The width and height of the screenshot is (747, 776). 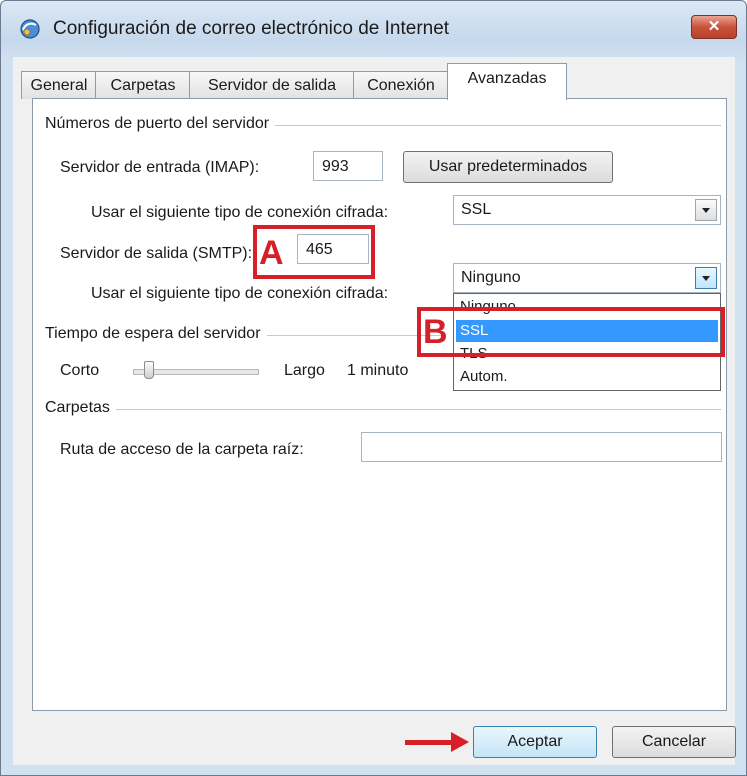 I want to click on cancel-button: Cancelar, so click(x=674, y=742).